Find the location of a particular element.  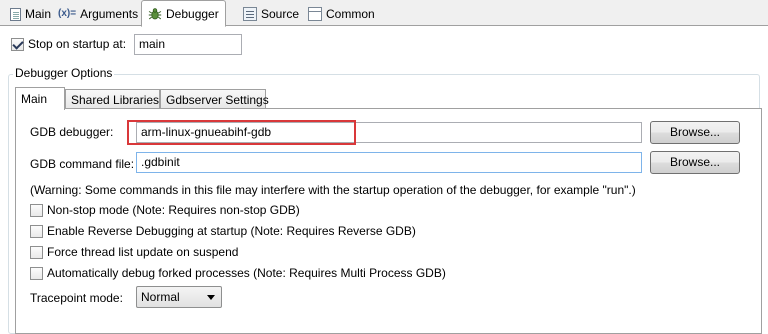

tab-debugger-label: Debugger is located at coordinates (192, 13).